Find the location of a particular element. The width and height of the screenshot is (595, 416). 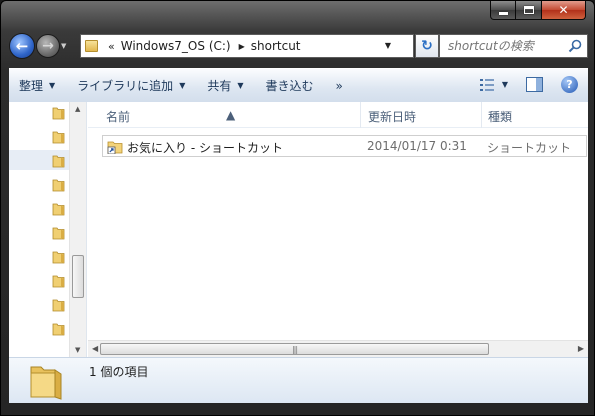

command-bar: 整理 ▼ ライブラリに追加 ▼ 共有 ▼ 書き込む » ▼ ? is located at coordinates (298, 85).